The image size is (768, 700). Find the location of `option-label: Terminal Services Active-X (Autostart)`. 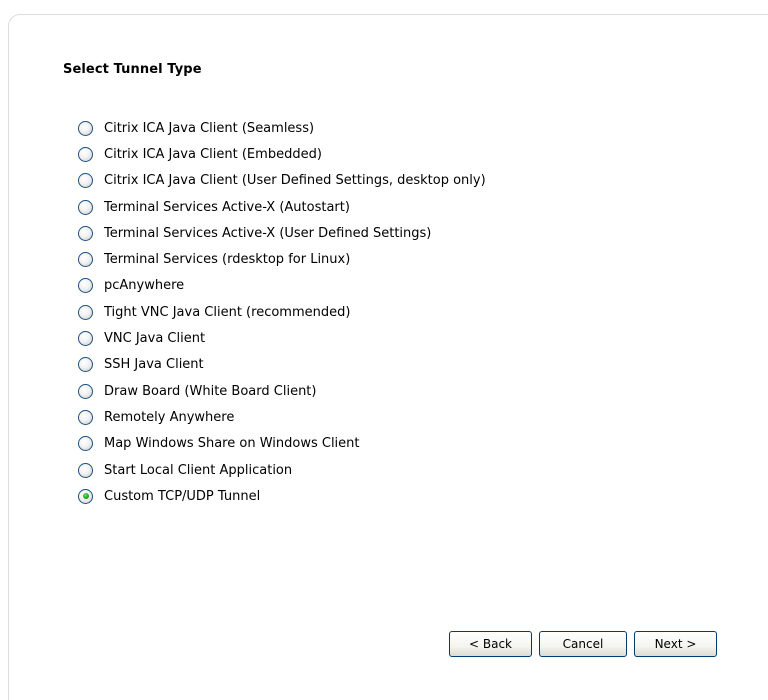

option-label: Terminal Services Active-X (Autostart) is located at coordinates (227, 207).